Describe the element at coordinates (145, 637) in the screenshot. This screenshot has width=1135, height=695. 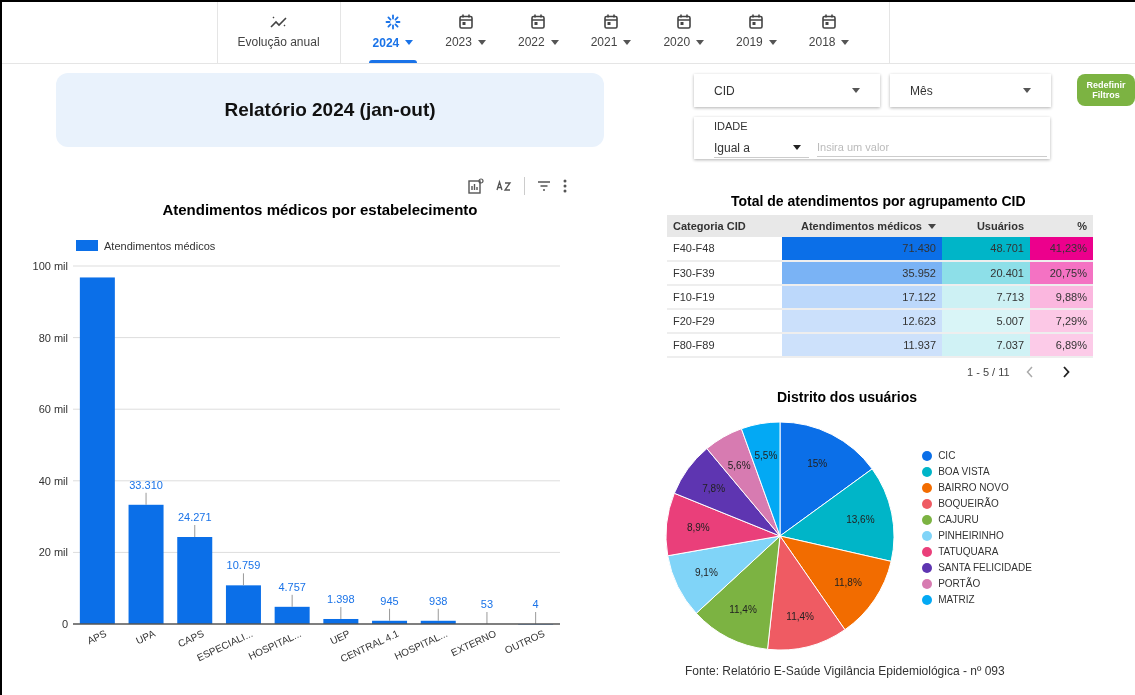
I see `category-label: UPA` at that location.